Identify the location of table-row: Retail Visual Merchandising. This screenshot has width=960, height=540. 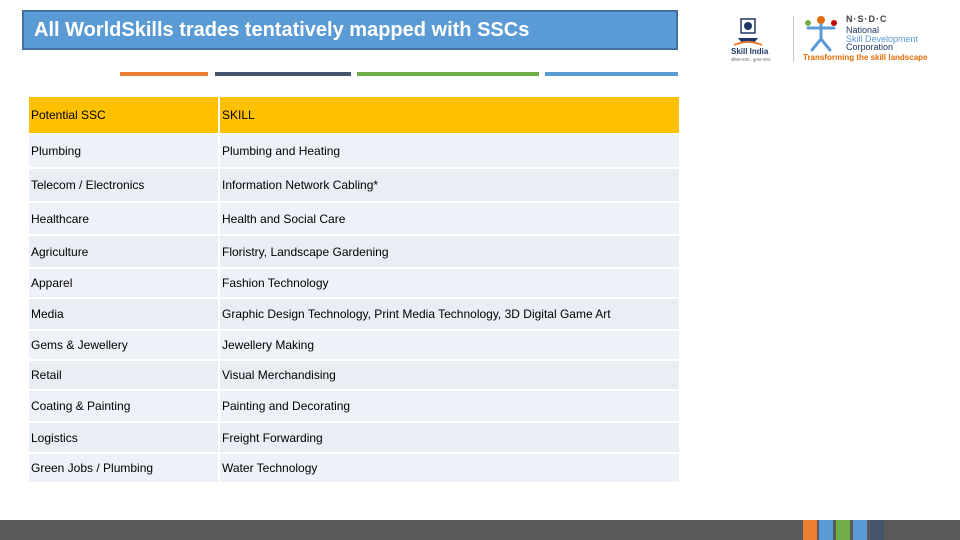
(354, 375).